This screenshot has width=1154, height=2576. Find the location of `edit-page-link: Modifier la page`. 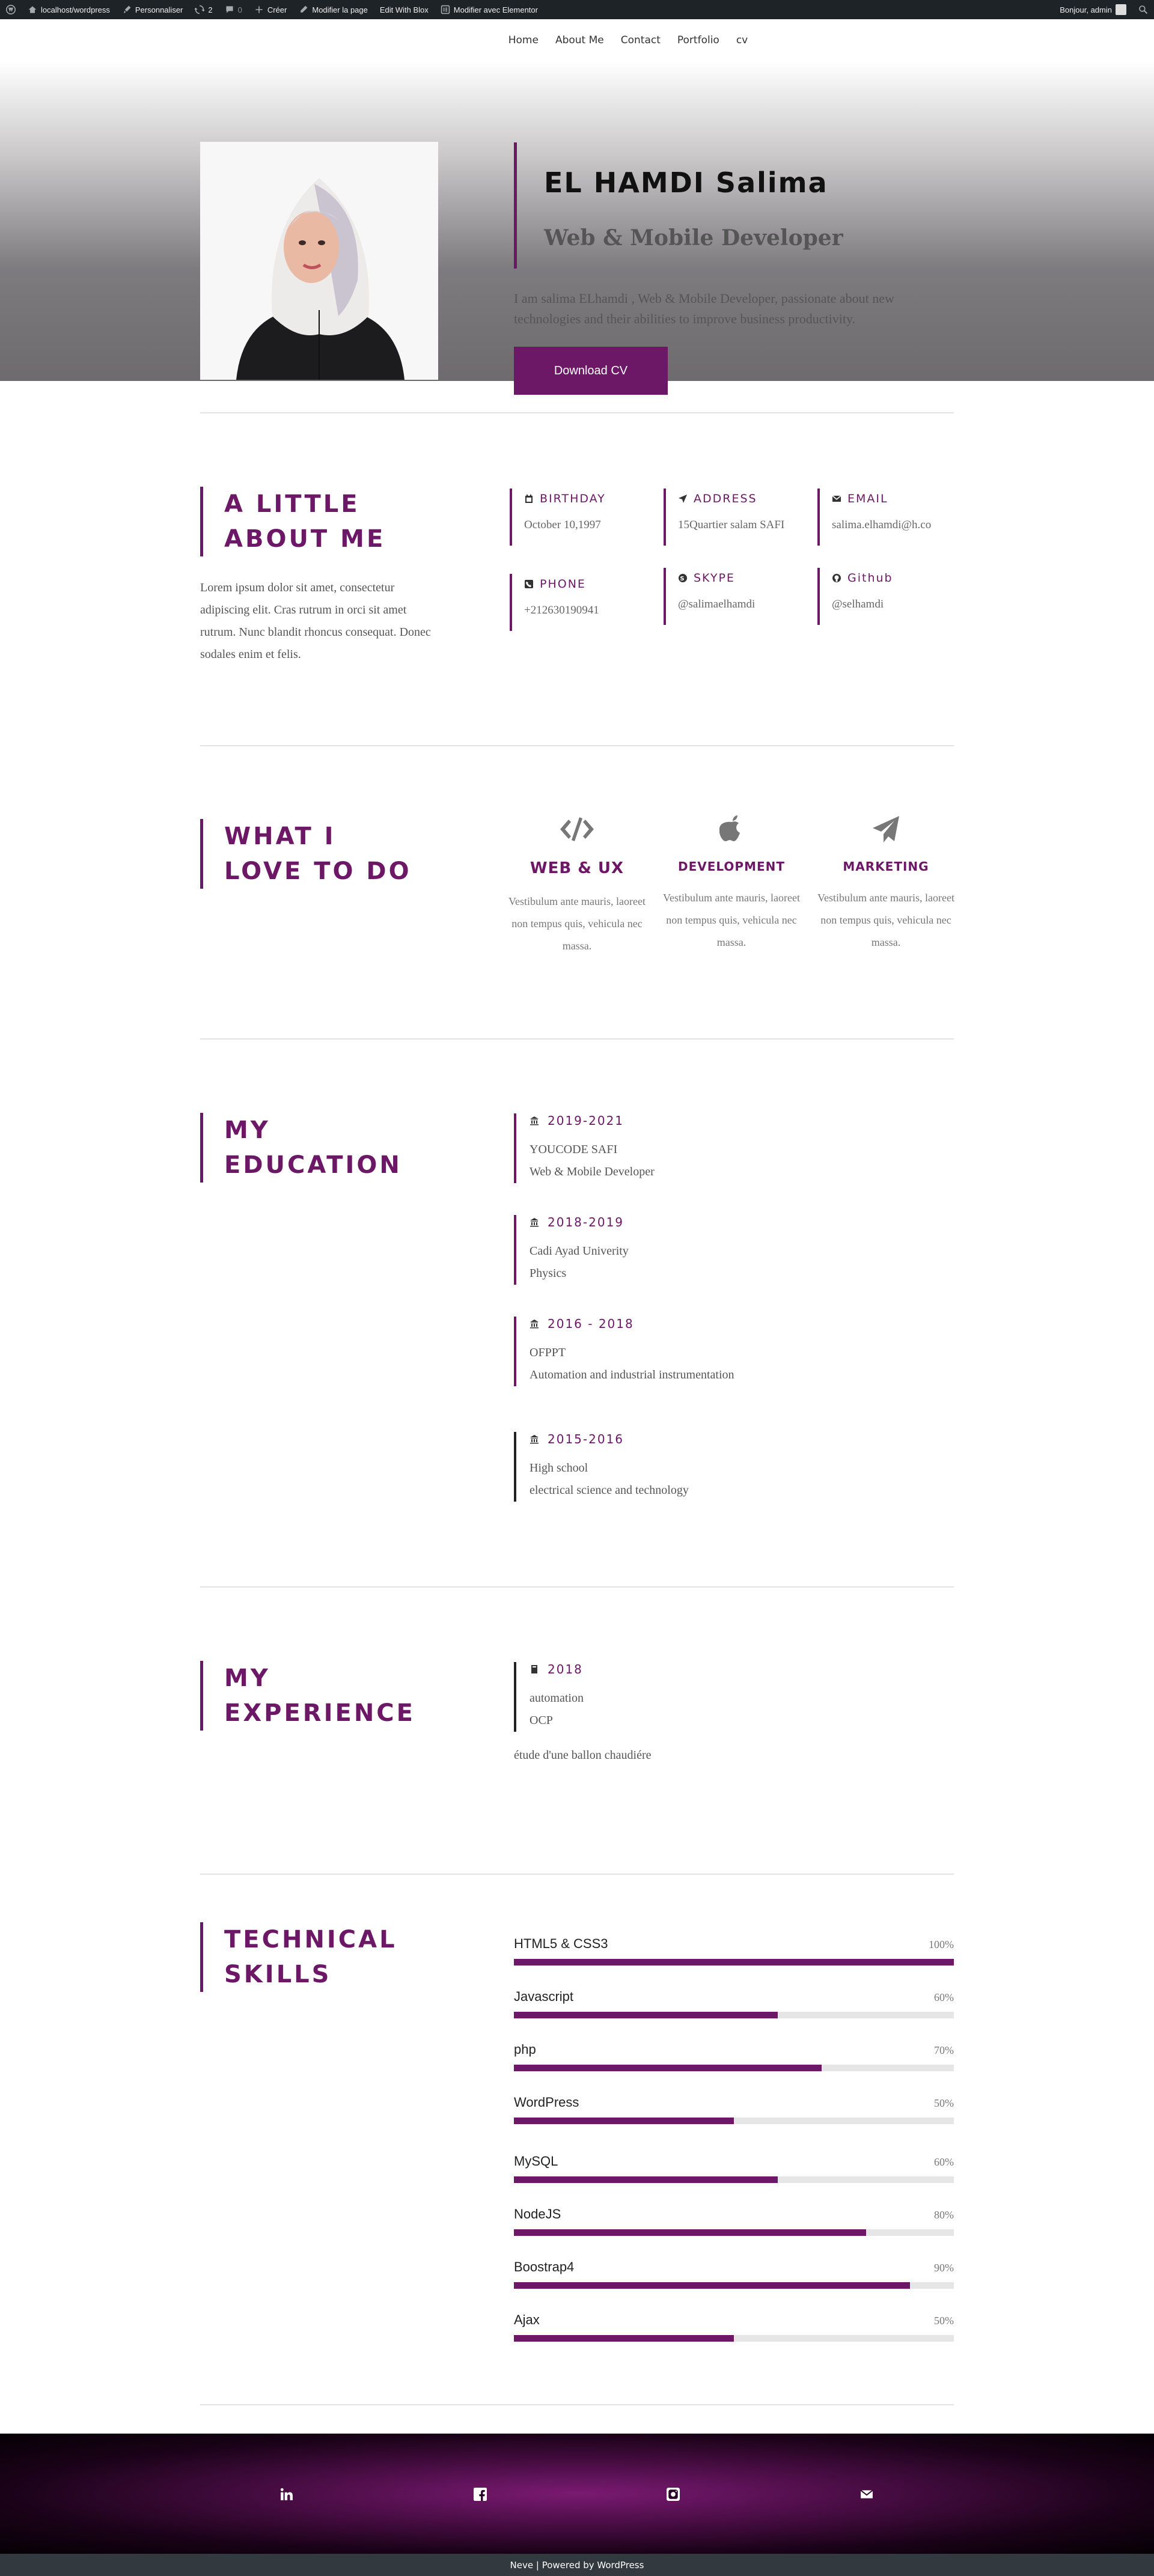

edit-page-link: Modifier la page is located at coordinates (333, 9).